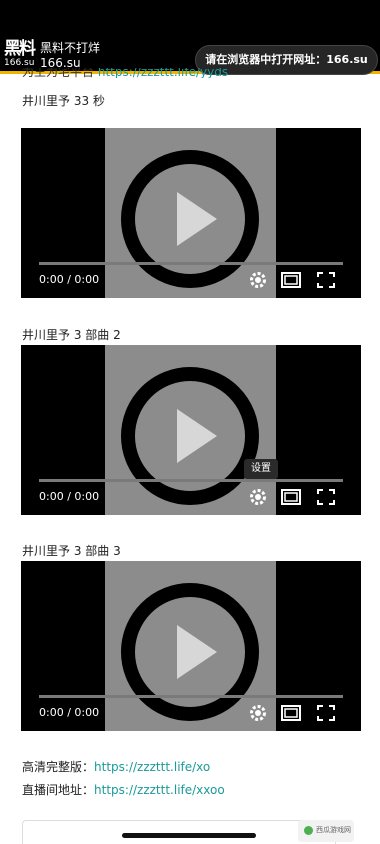 The height and width of the screenshot is (844, 380). I want to click on partial-link: https://zzzttt.life/yyds, so click(163, 73).